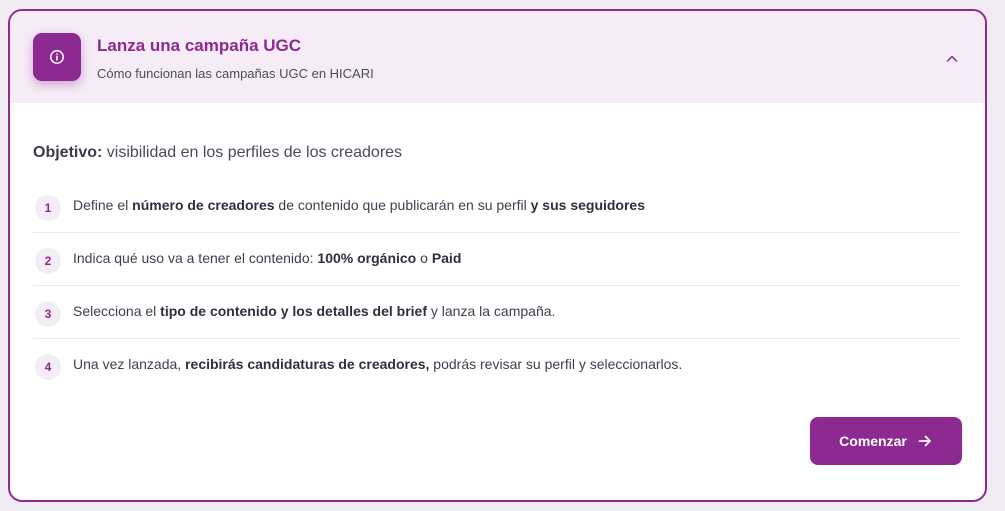 The height and width of the screenshot is (511, 1005). I want to click on objective-label: Objetivo:, so click(68, 152).